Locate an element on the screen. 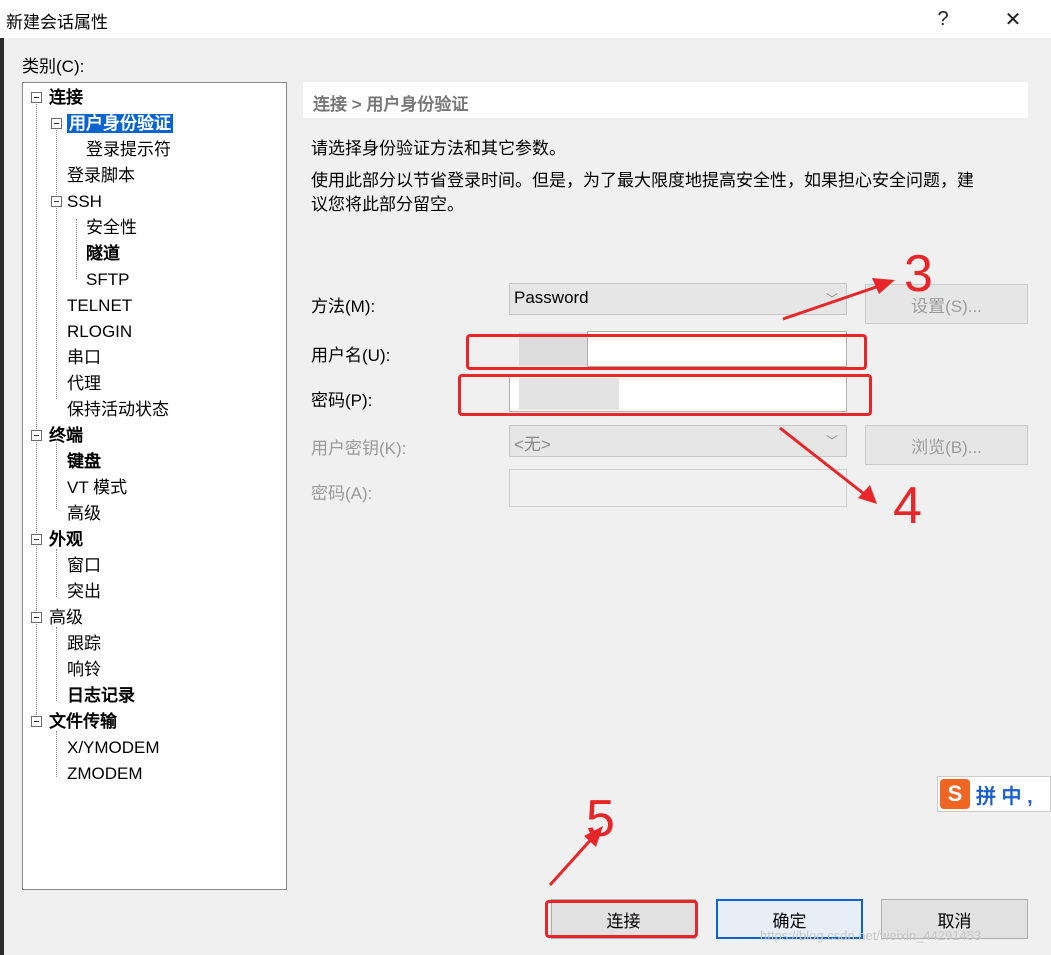 Image resolution: width=1051 pixels, height=955 pixels. annotation-box-username is located at coordinates (666, 352).